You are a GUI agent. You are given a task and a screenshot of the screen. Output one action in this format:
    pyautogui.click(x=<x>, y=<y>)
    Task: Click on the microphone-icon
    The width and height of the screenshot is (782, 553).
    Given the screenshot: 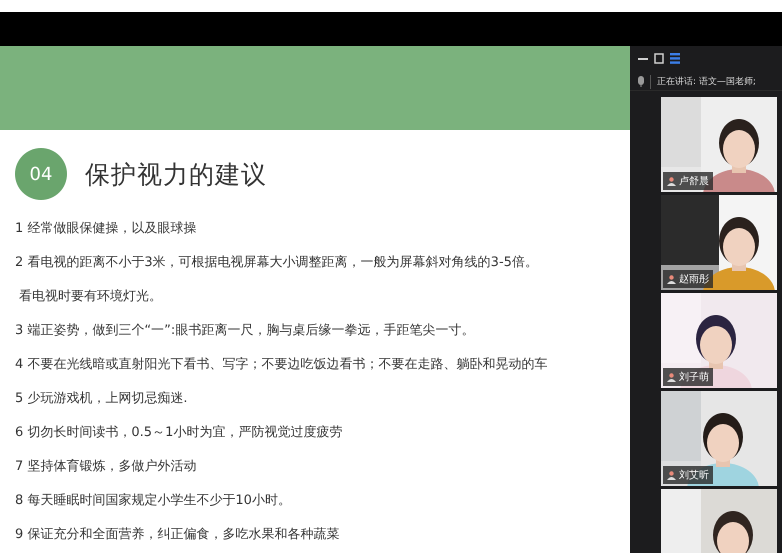 What is the action you would take?
    pyautogui.click(x=641, y=82)
    